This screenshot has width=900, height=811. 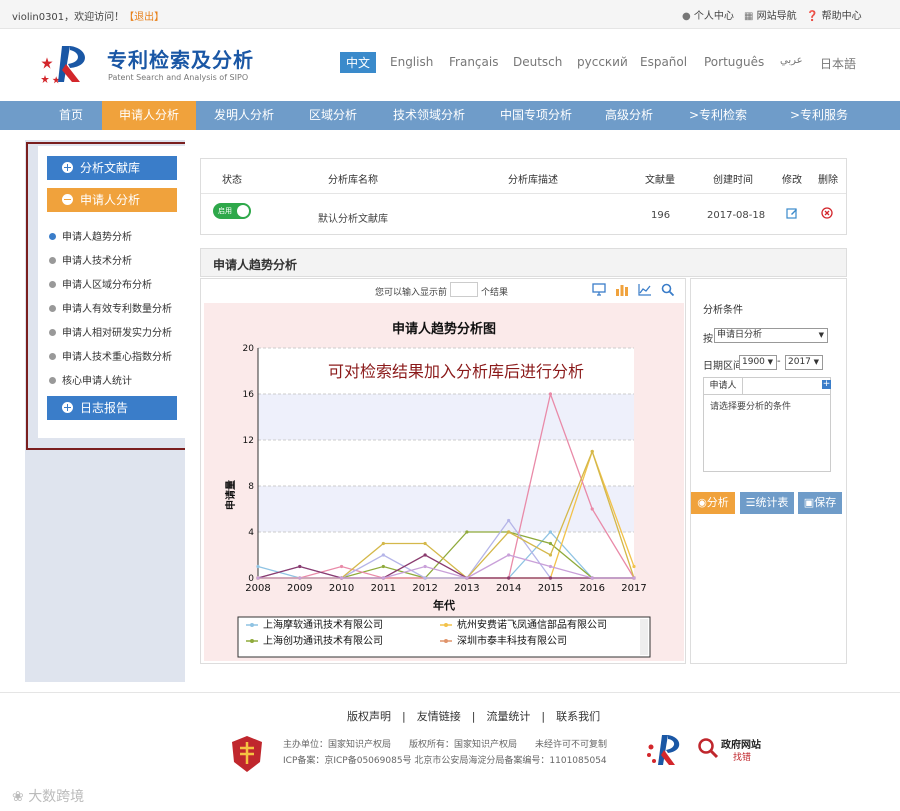 I want to click on col-description: 分析库描述, so click(x=533, y=180).